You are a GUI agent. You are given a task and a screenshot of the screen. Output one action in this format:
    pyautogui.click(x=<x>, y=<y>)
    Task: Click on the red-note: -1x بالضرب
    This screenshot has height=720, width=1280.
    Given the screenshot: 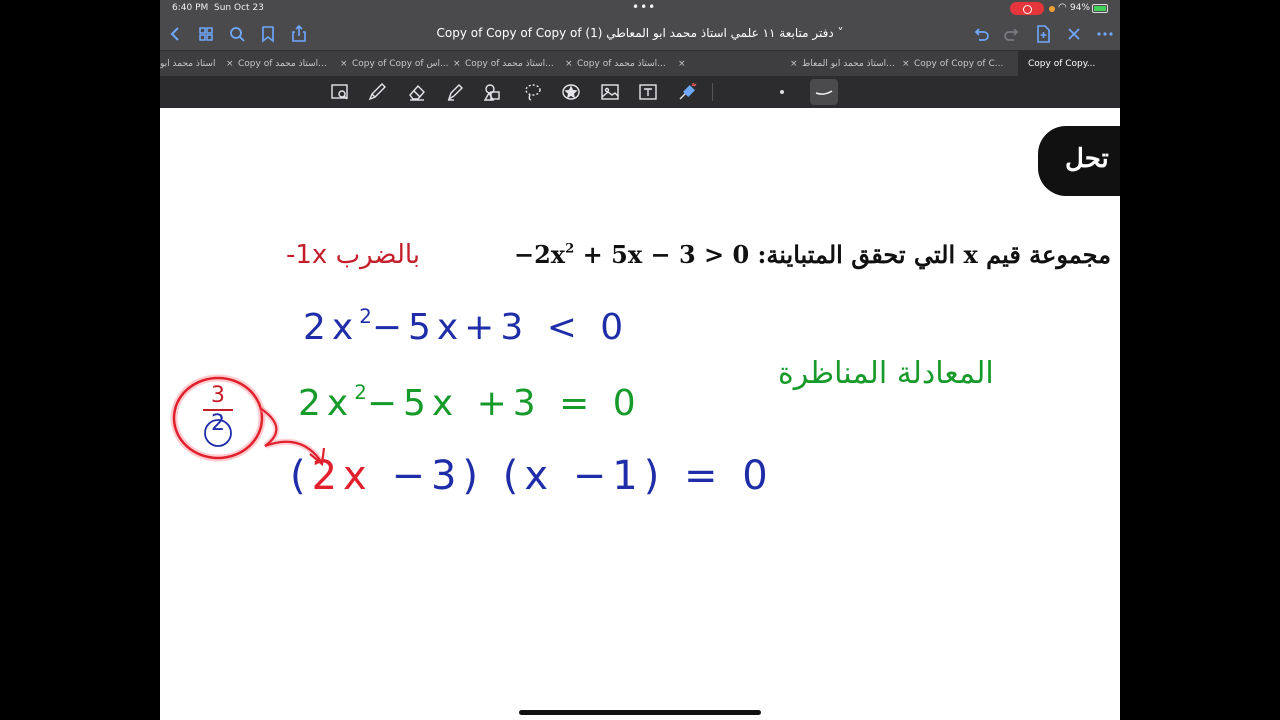 What is the action you would take?
    pyautogui.click(x=353, y=255)
    